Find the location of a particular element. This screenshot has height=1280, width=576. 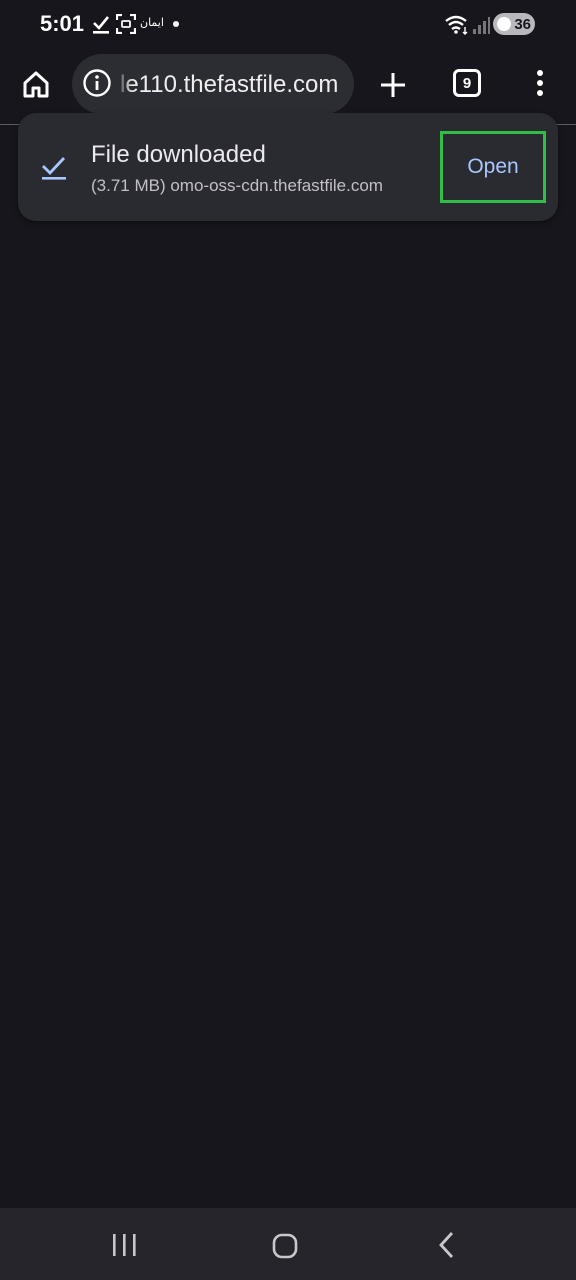

plus-icon is located at coordinates (393, 85).